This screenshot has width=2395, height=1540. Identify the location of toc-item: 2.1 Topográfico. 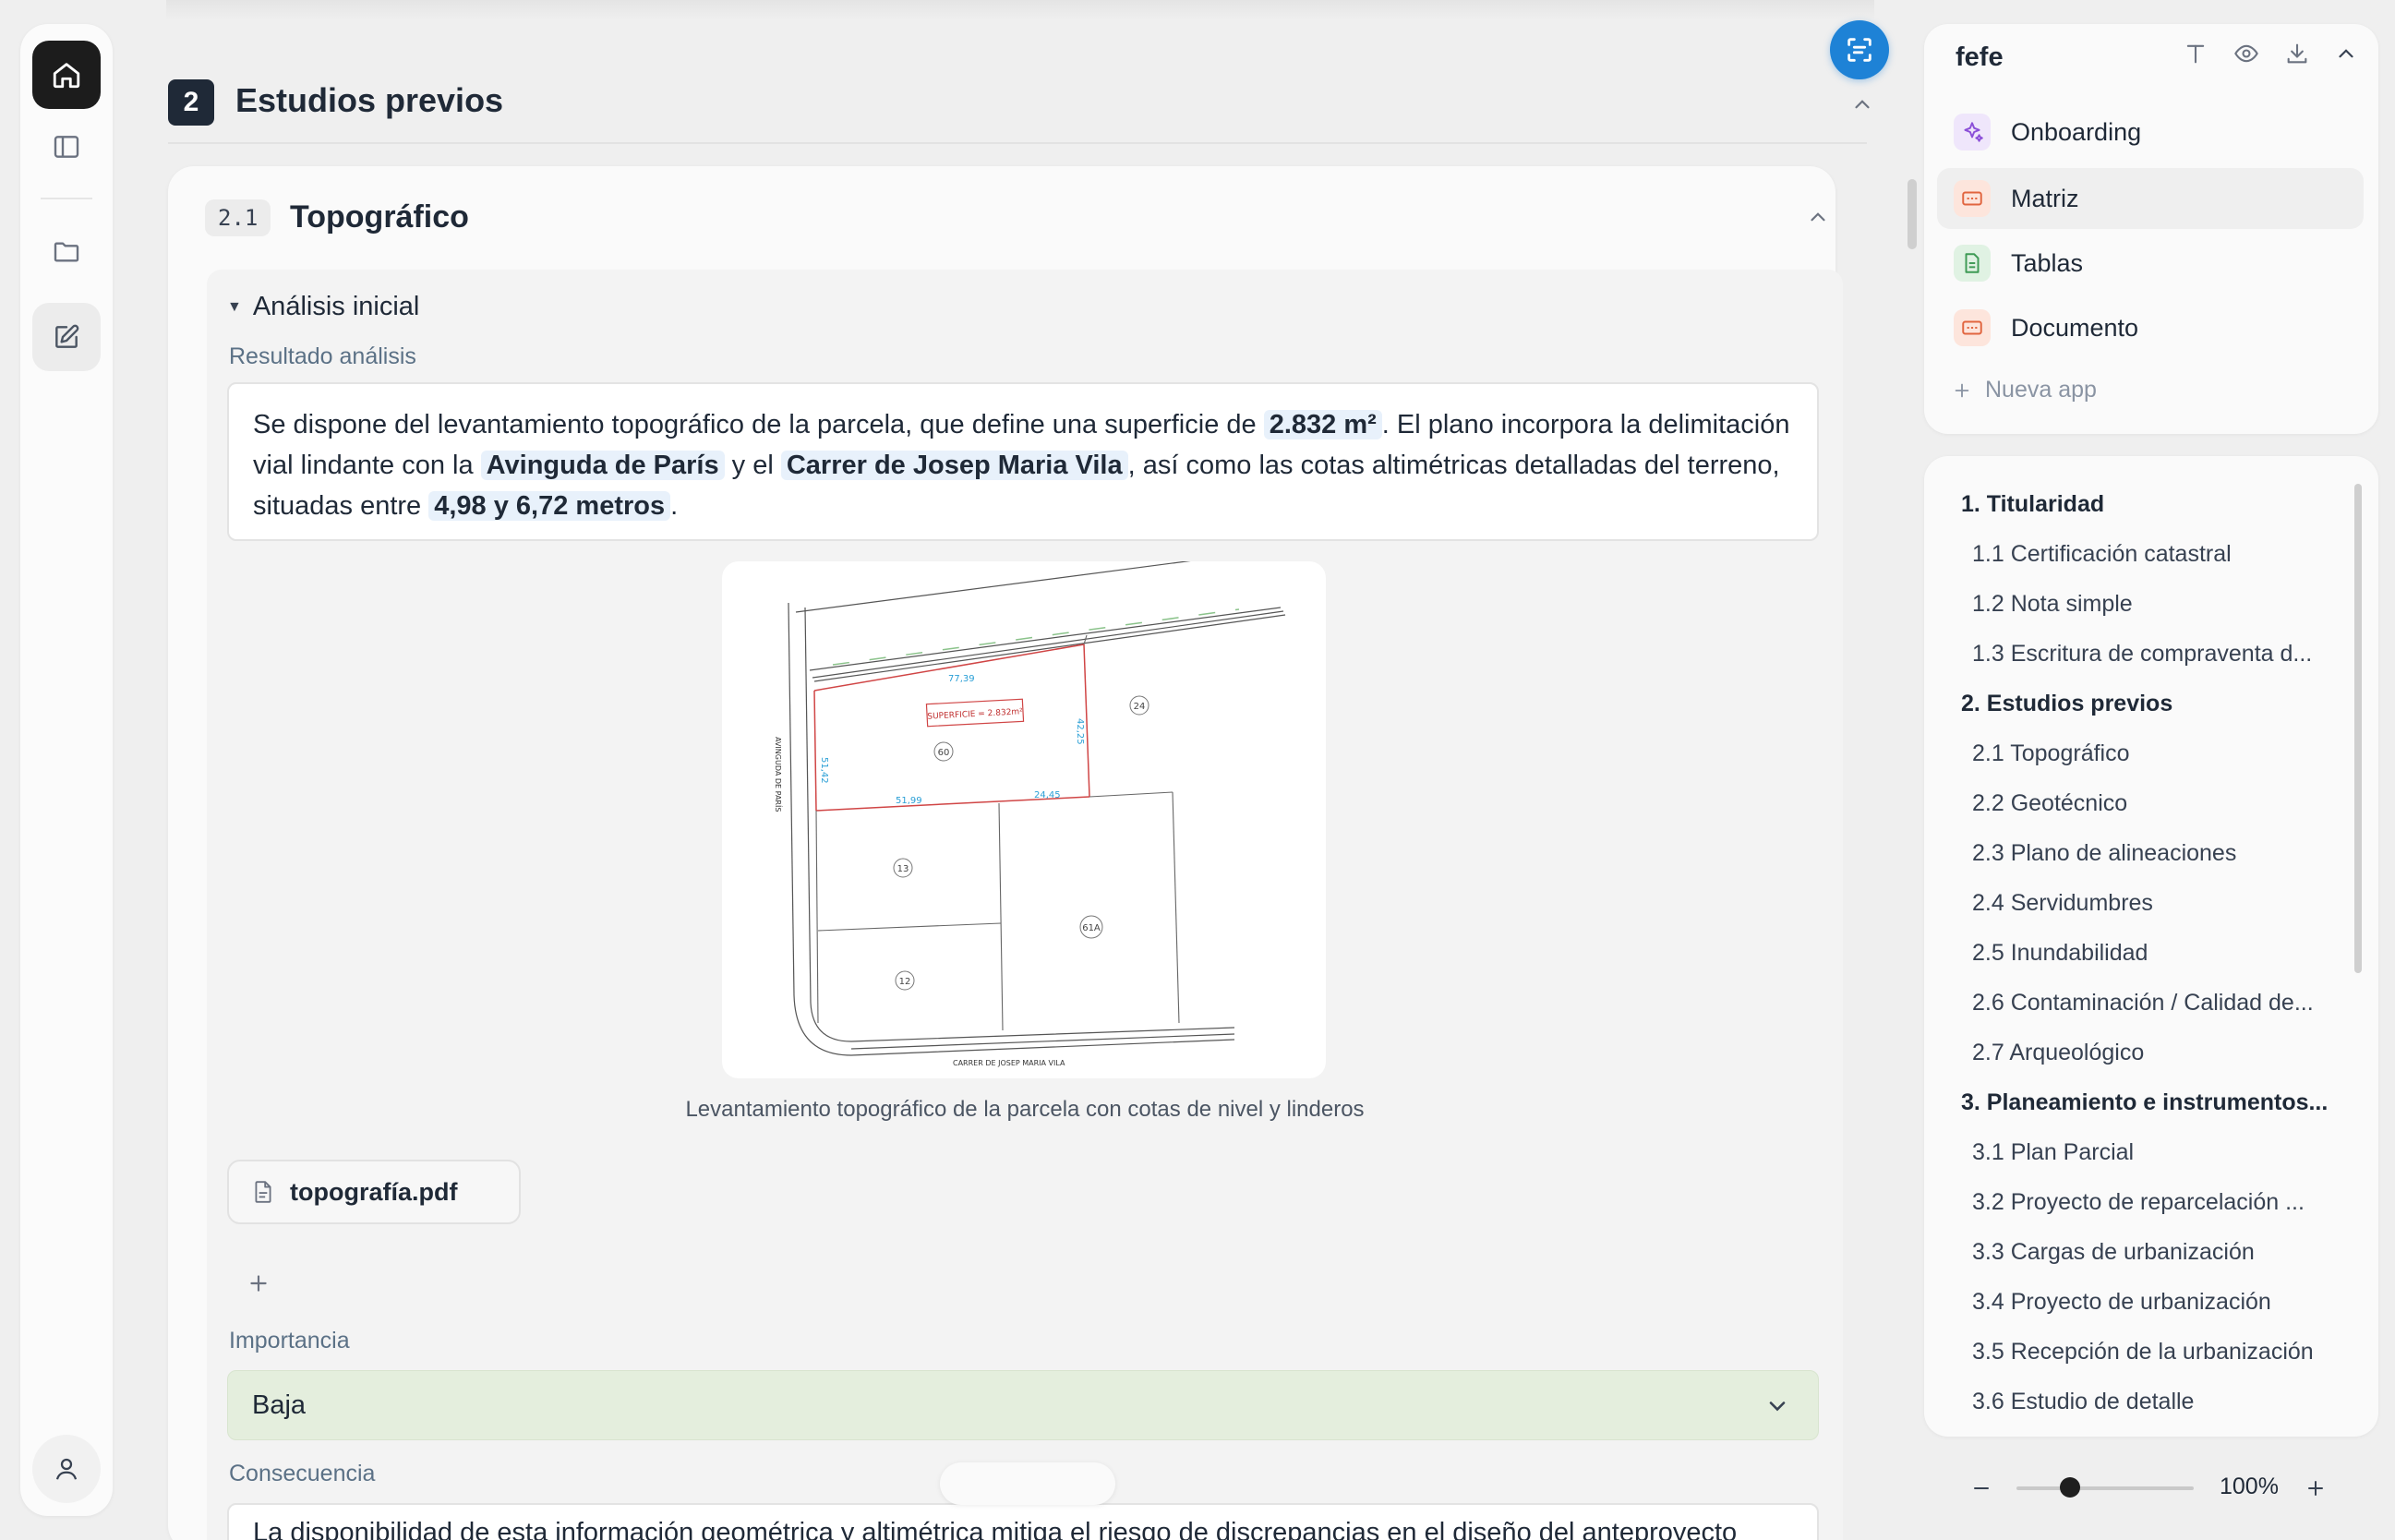
(2155, 754).